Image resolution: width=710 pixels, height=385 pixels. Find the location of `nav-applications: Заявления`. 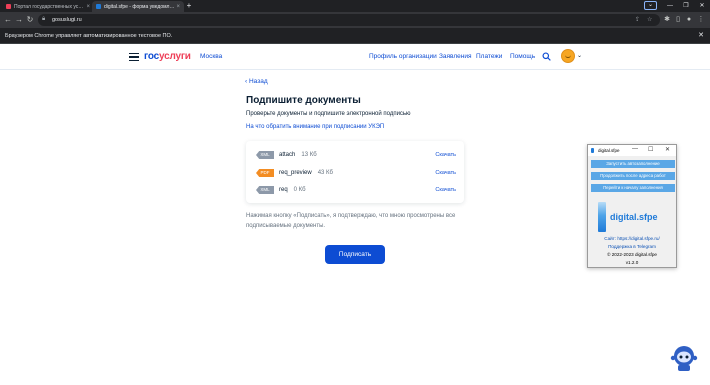

nav-applications: Заявления is located at coordinates (455, 56).